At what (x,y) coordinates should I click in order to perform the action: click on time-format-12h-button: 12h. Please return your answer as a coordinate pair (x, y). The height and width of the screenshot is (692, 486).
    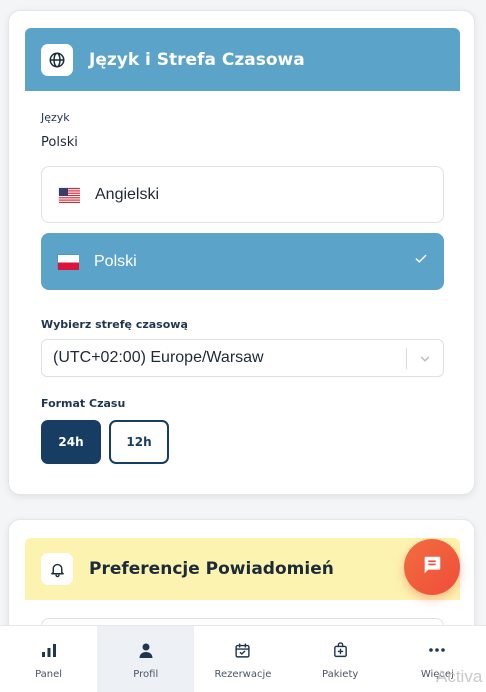
    Looking at the image, I should click on (139, 442).